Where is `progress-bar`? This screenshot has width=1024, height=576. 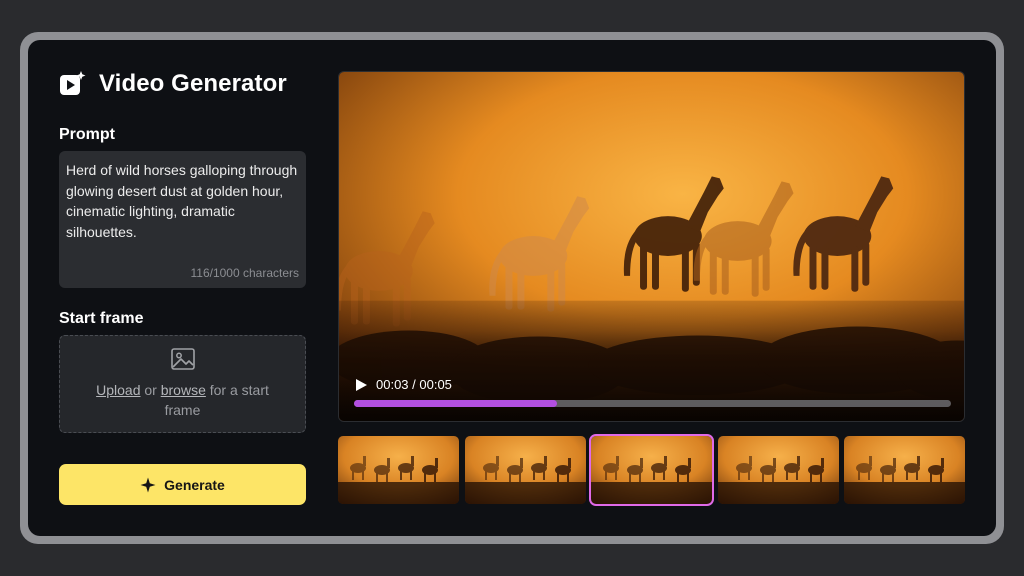
progress-bar is located at coordinates (652, 403).